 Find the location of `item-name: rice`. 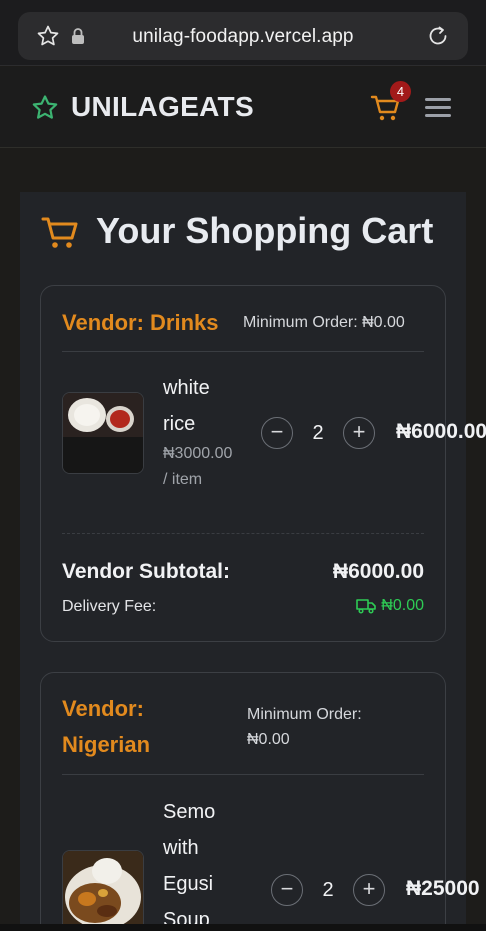

item-name: rice is located at coordinates (179, 424).